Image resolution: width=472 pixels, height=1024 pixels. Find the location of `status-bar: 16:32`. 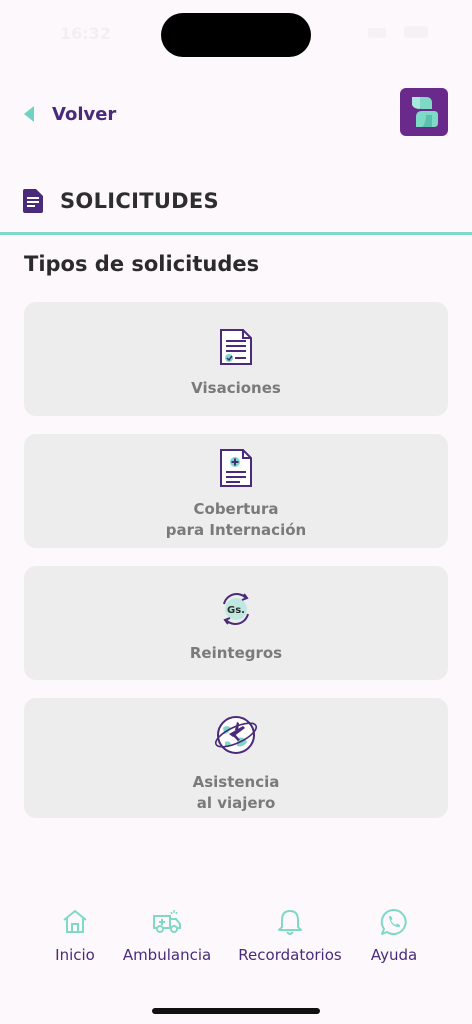

status-bar: 16:32 is located at coordinates (236, 30).